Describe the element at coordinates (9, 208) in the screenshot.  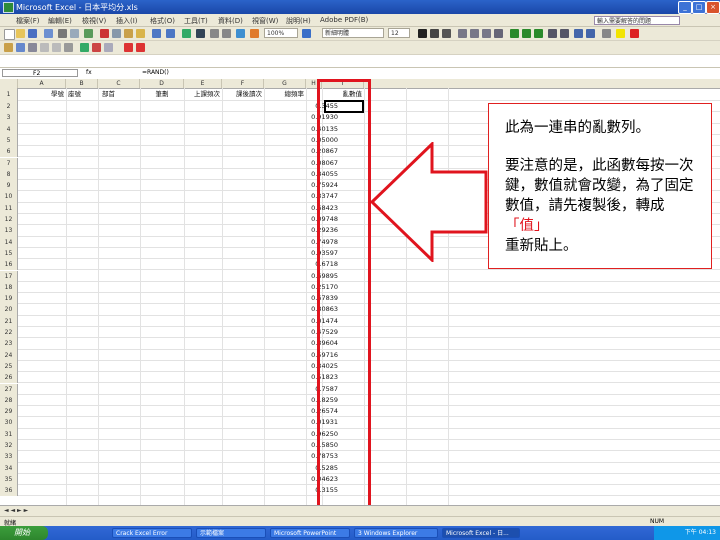
I see `row-header: 11` at that location.